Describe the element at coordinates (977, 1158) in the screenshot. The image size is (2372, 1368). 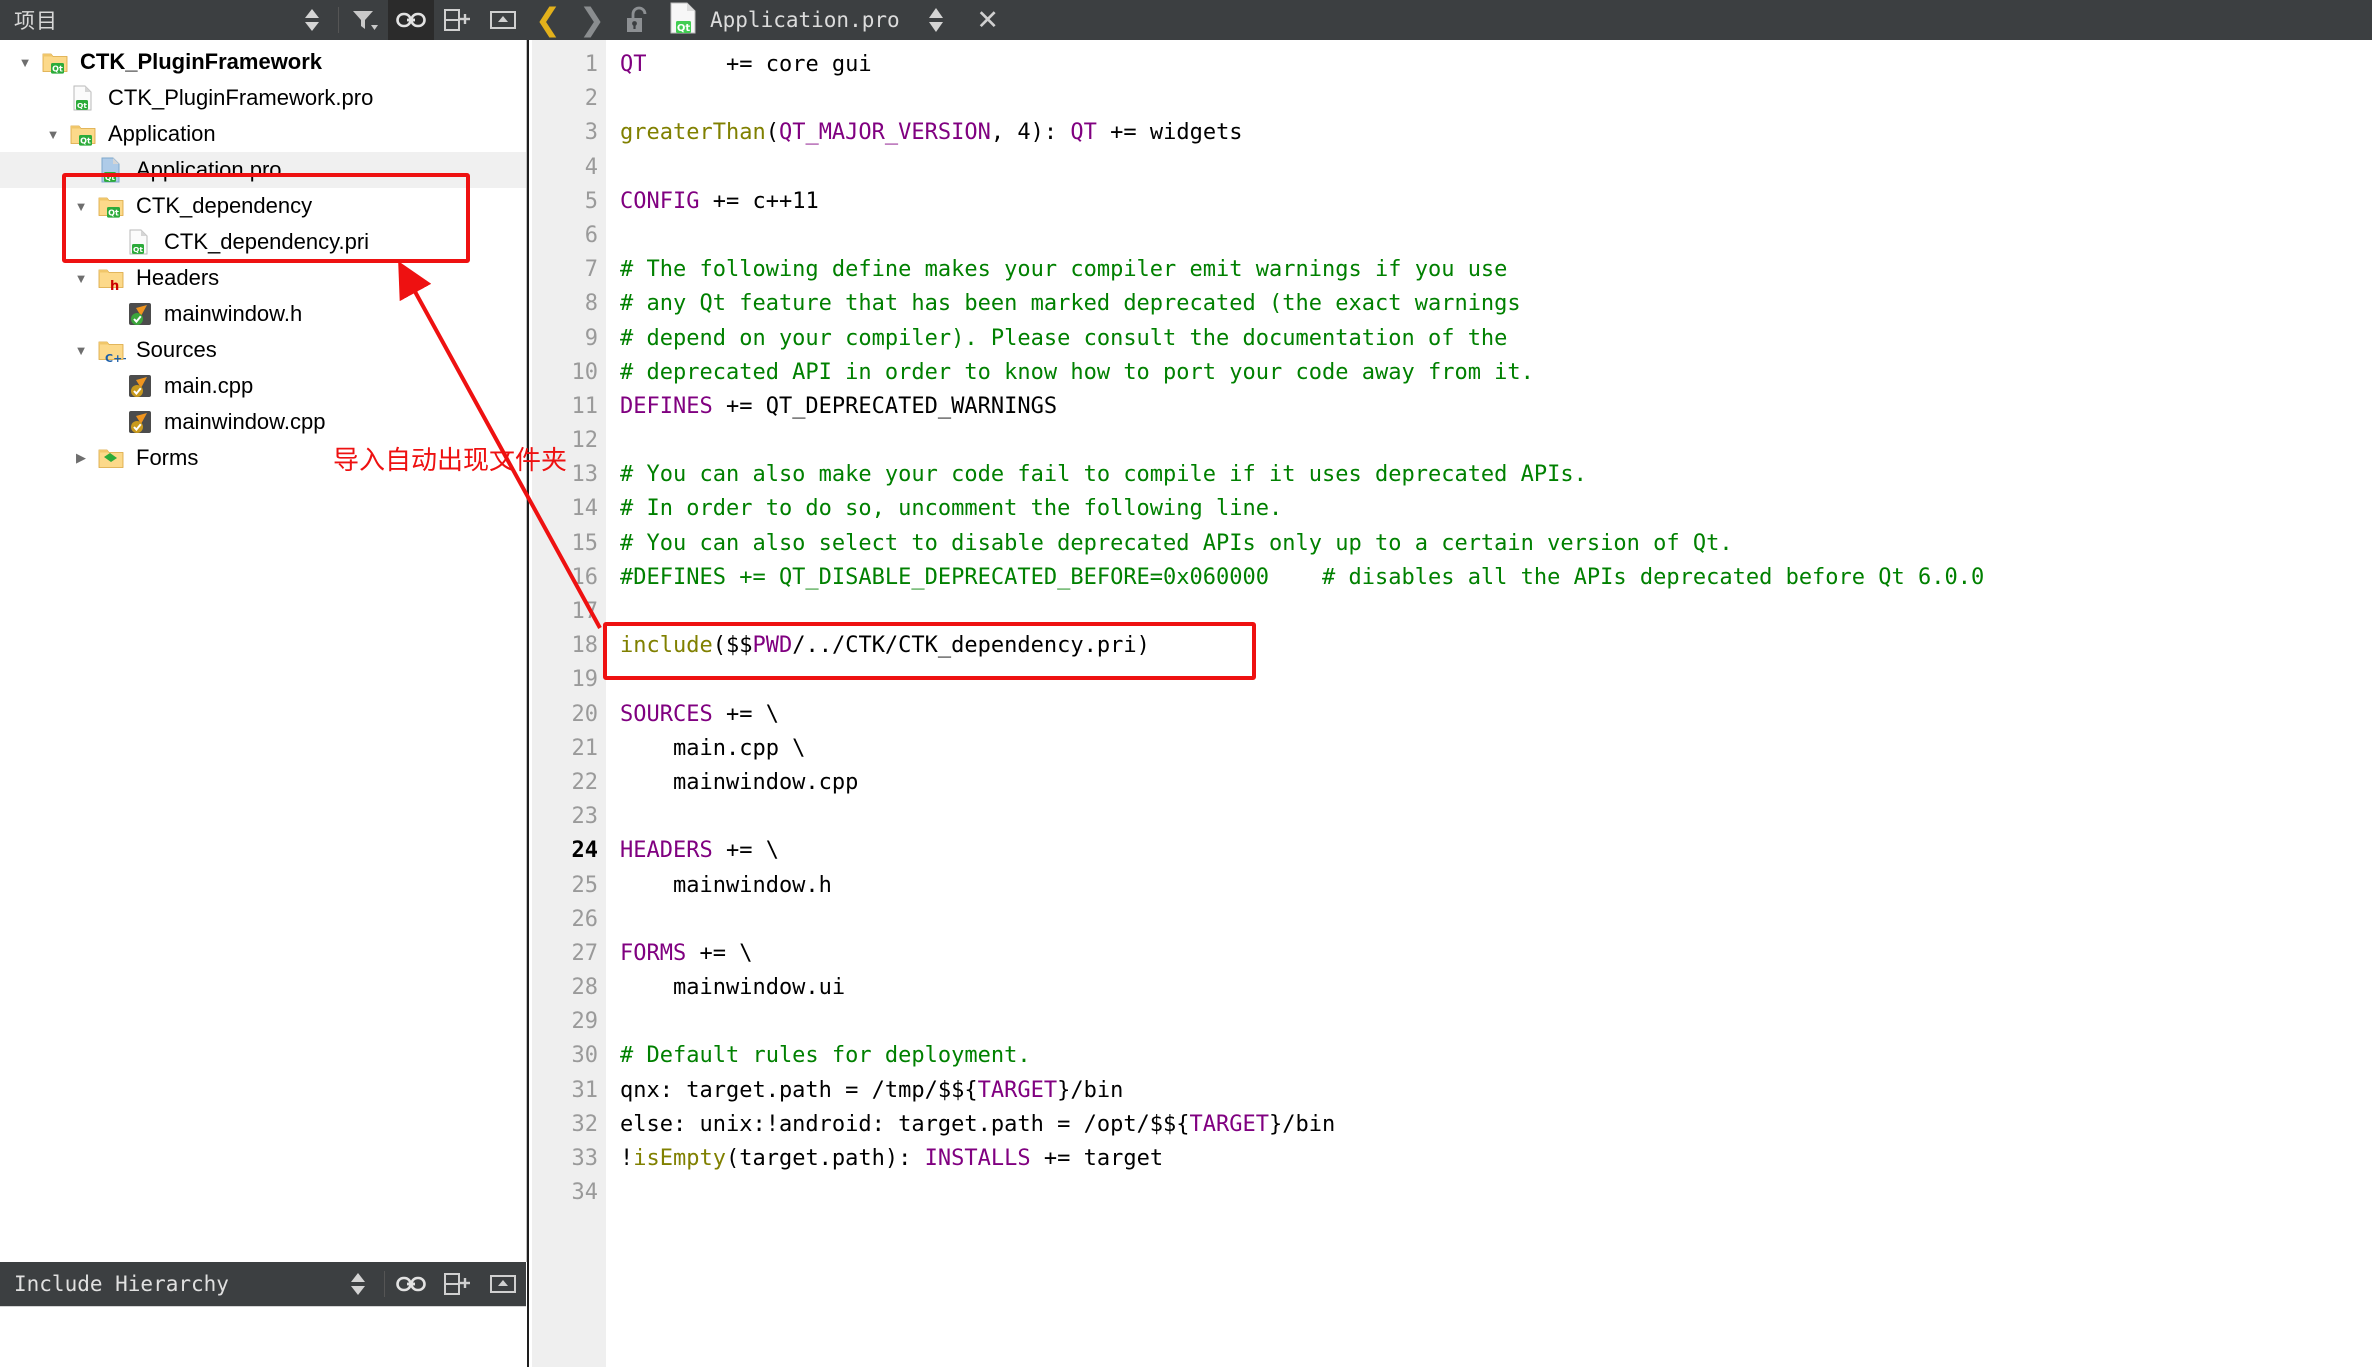
I see `code-token: INSTALLS` at that location.